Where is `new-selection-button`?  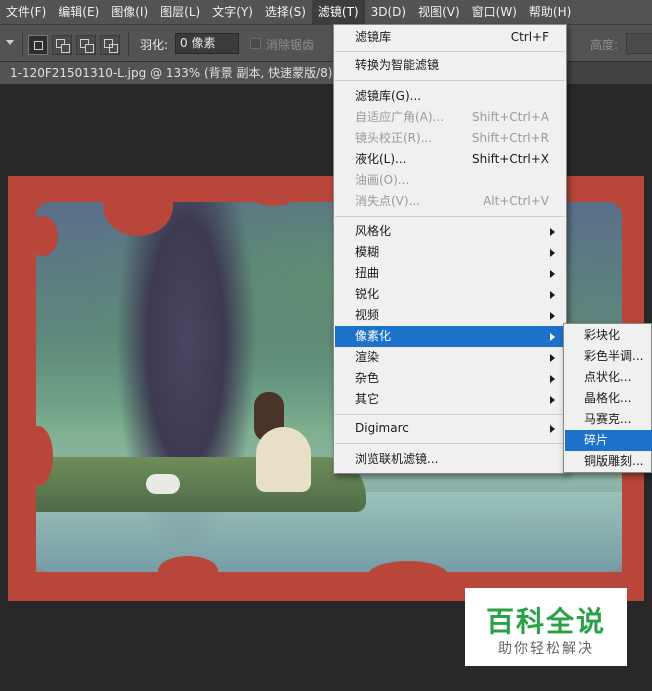
new-selection-button is located at coordinates (38, 45).